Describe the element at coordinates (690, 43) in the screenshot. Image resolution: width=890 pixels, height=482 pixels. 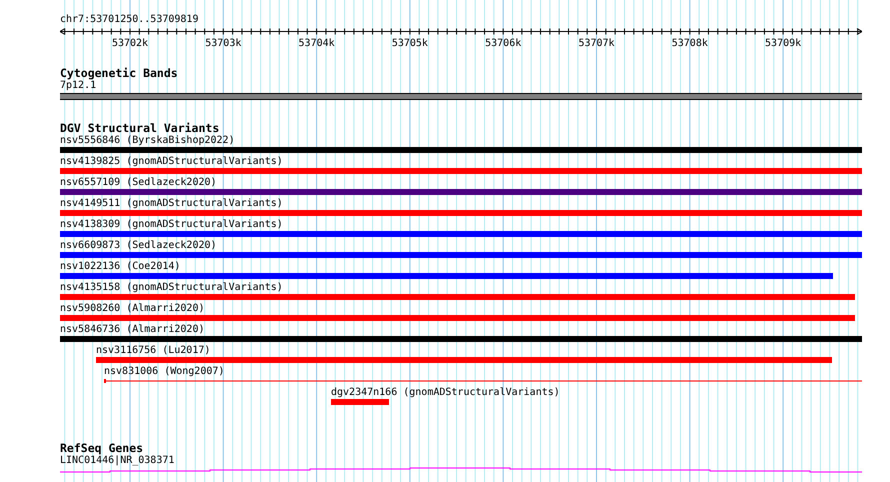
I see `tick-label: 53708k` at that location.